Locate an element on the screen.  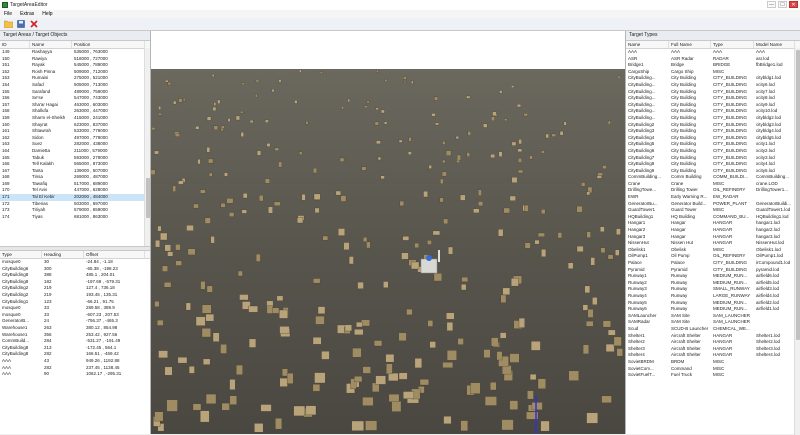
table-row: 157 Sha'ar Hagai 463000 , 603000 is located at coordinates (75, 105).